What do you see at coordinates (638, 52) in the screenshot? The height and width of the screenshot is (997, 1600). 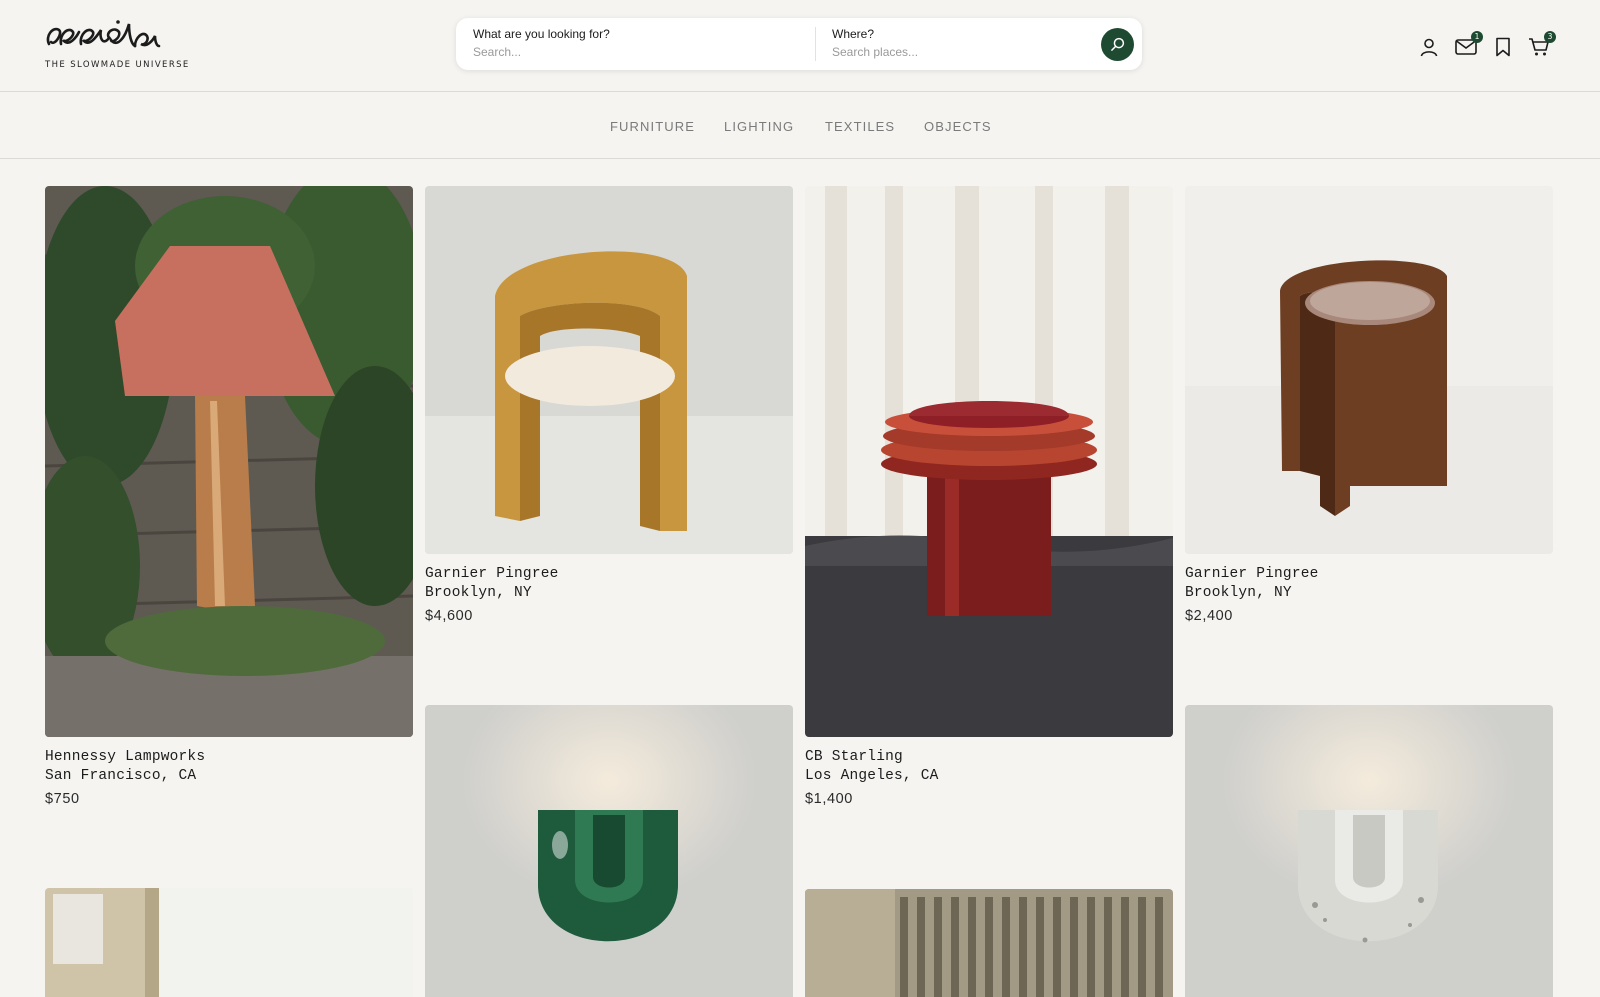 I see `search-what-input` at bounding box center [638, 52].